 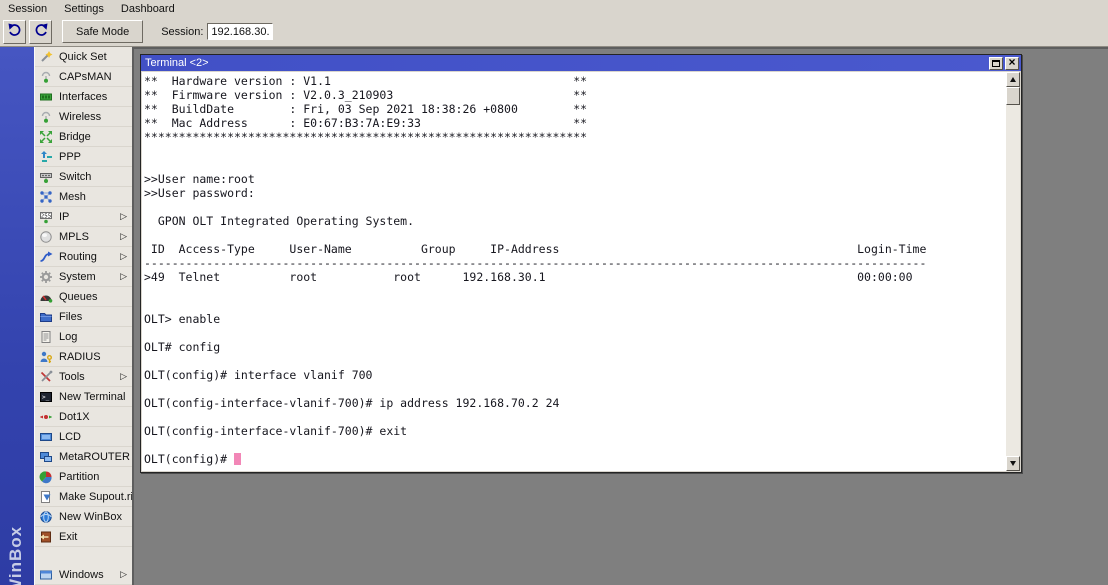 What do you see at coordinates (148, 9) in the screenshot?
I see `menu-dashboard: Dashboard` at bounding box center [148, 9].